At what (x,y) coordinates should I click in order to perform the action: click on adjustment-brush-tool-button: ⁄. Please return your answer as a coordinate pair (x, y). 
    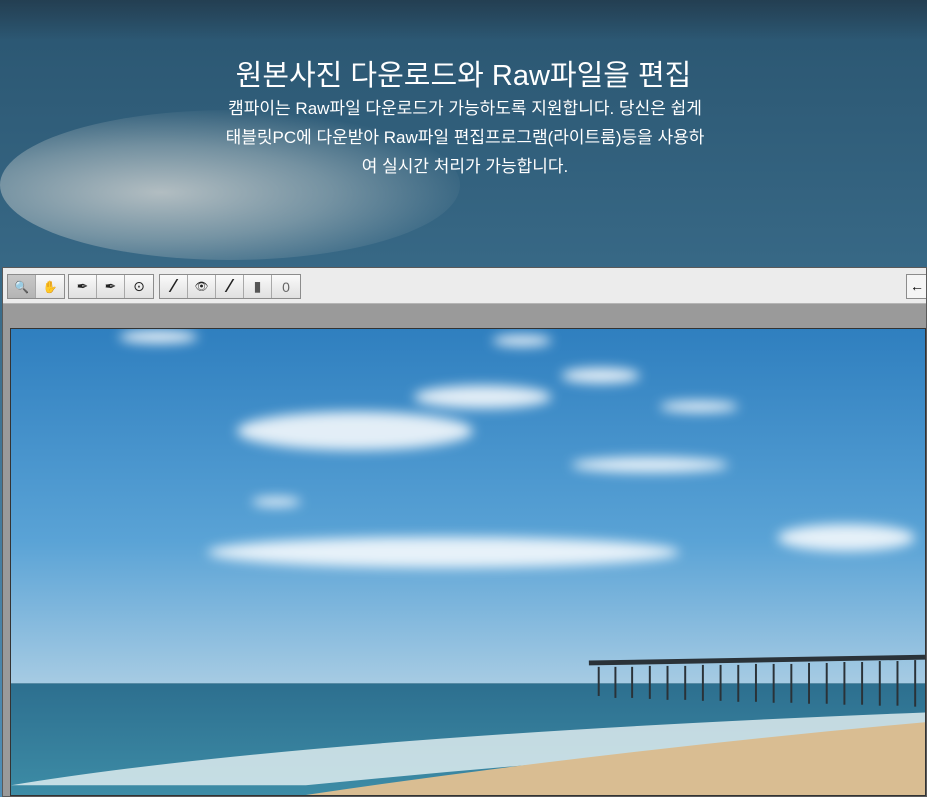
    Looking at the image, I should click on (230, 286).